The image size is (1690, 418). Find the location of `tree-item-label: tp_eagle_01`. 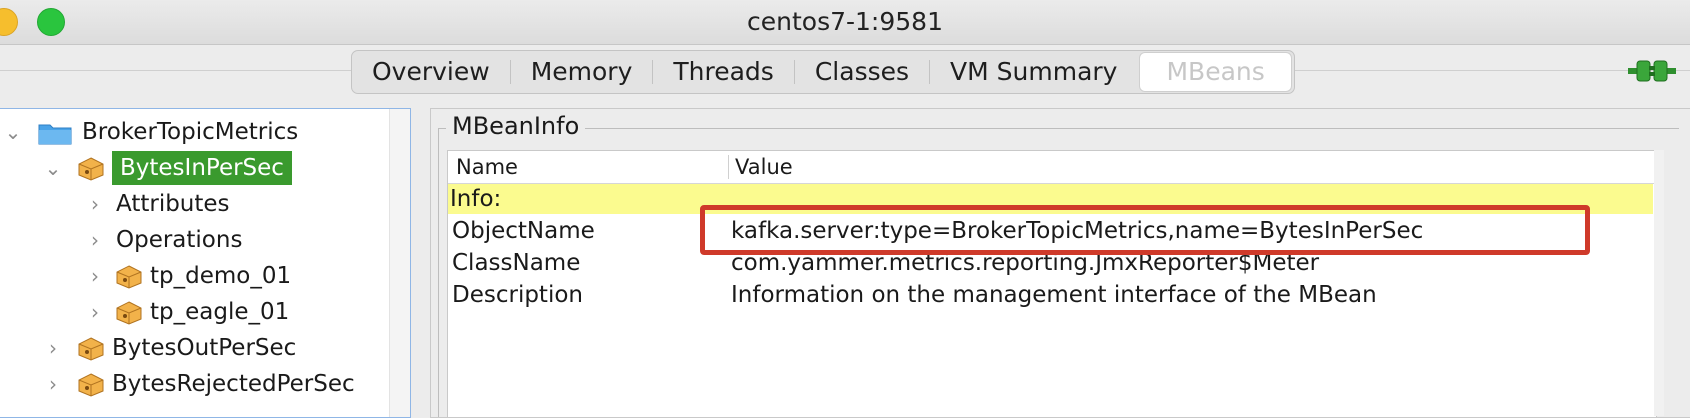

tree-item-label: tp_eagle_01 is located at coordinates (220, 312).